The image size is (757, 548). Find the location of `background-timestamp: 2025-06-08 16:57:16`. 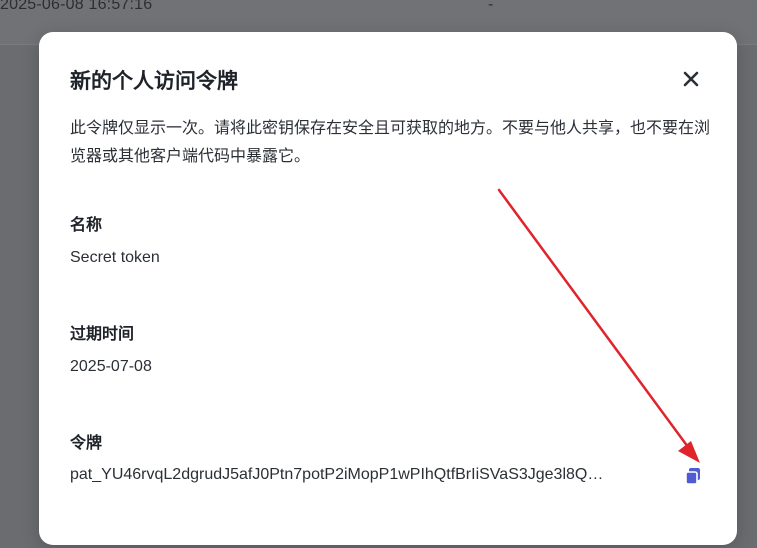

background-timestamp: 2025-06-08 16:57:16 is located at coordinates (76, 6).